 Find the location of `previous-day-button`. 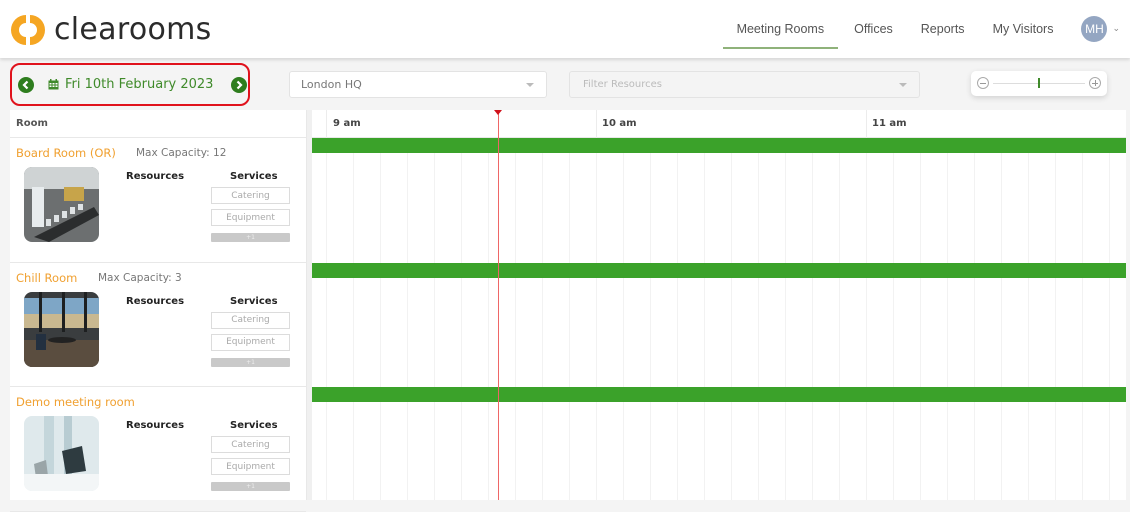

previous-day-button is located at coordinates (26, 84).